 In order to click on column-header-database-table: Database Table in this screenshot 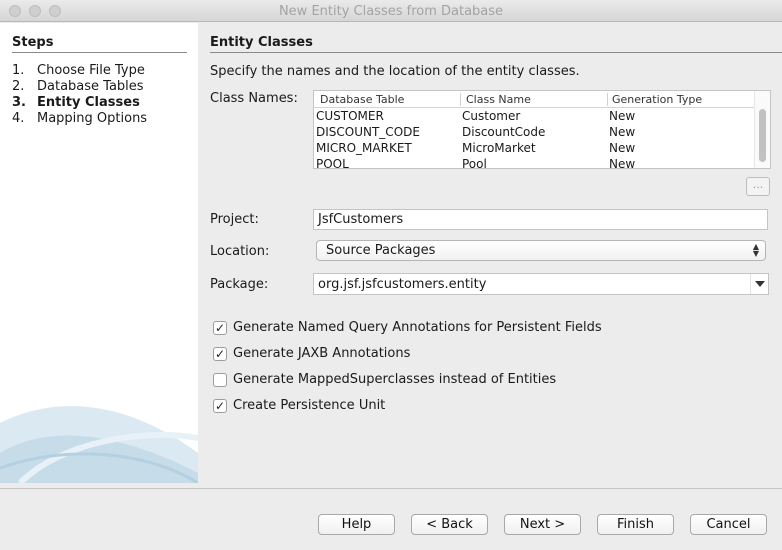, I will do `click(362, 99)`.